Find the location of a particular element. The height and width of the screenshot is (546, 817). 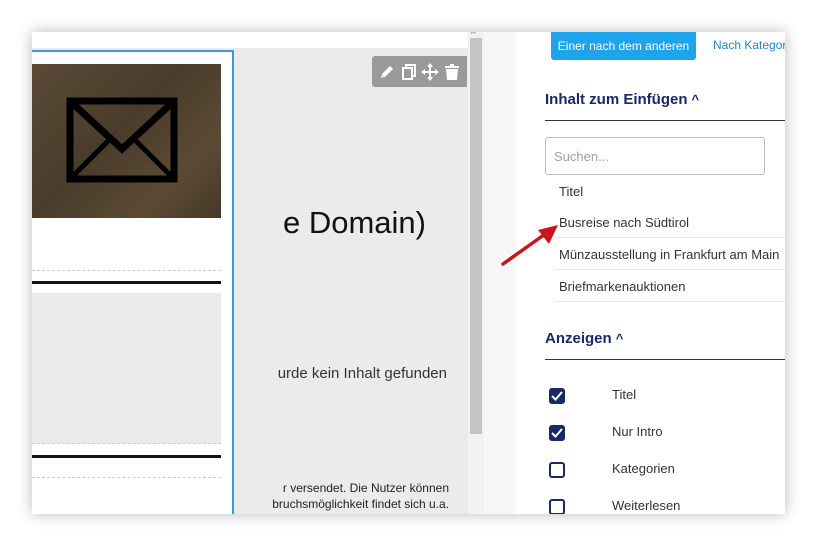

email-heading: e Domain) is located at coordinates (354, 222).